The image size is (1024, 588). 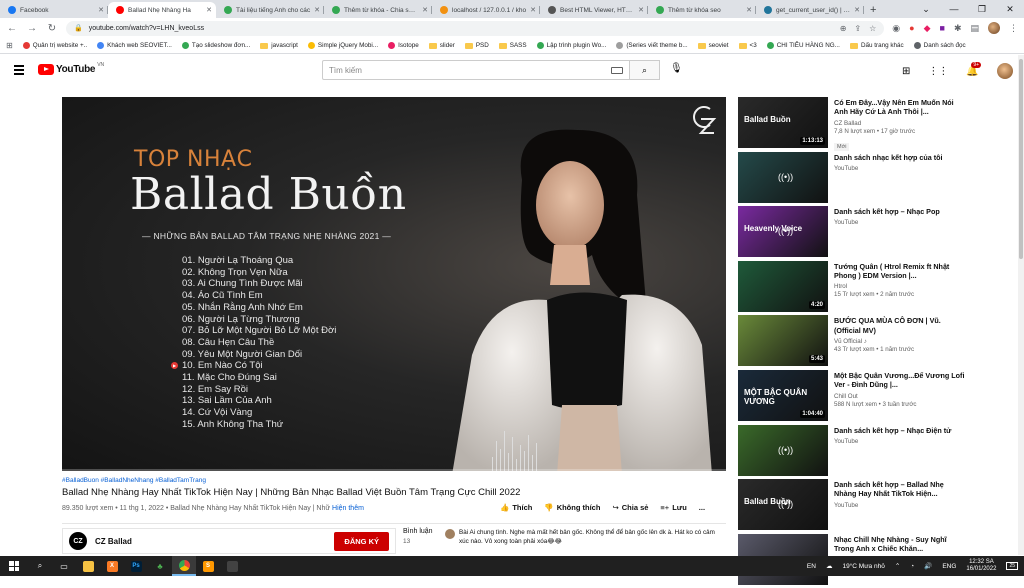 I want to click on volume-icon: 🔊, so click(x=928, y=566).